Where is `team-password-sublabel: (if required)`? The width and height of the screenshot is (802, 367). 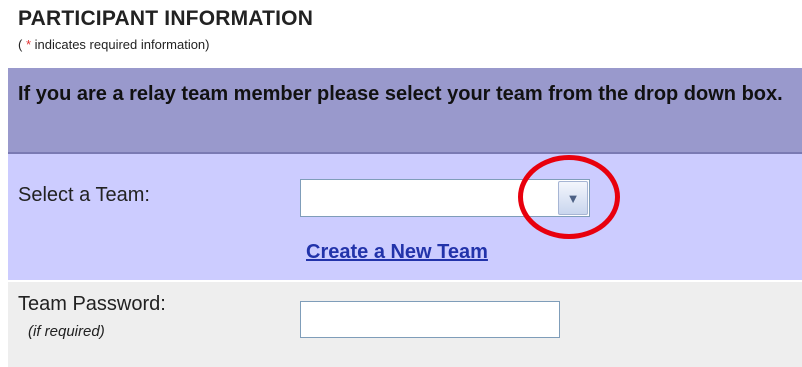 team-password-sublabel: (if required) is located at coordinates (66, 331).